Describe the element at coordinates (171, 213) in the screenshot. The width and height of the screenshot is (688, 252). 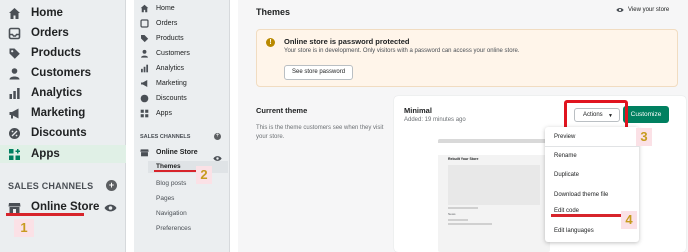
I see `sidebar-subitem-navigation: Navigation` at that location.